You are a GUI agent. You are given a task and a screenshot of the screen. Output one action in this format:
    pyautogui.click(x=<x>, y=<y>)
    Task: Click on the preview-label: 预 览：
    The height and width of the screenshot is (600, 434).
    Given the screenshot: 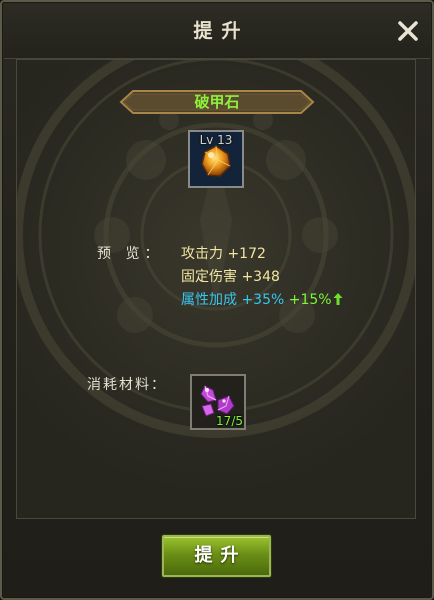 What is the action you would take?
    pyautogui.click(x=130, y=254)
    